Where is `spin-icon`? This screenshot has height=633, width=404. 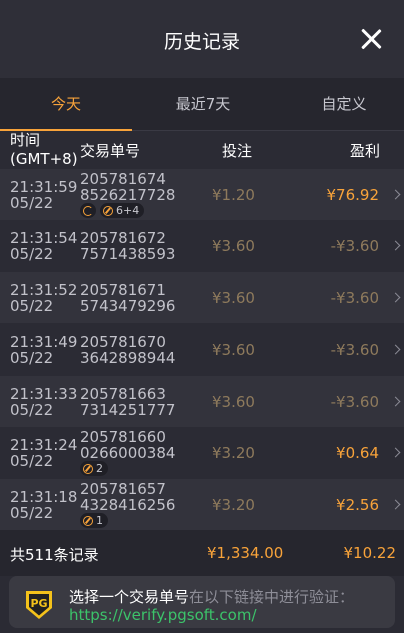
spin-icon is located at coordinates (88, 210).